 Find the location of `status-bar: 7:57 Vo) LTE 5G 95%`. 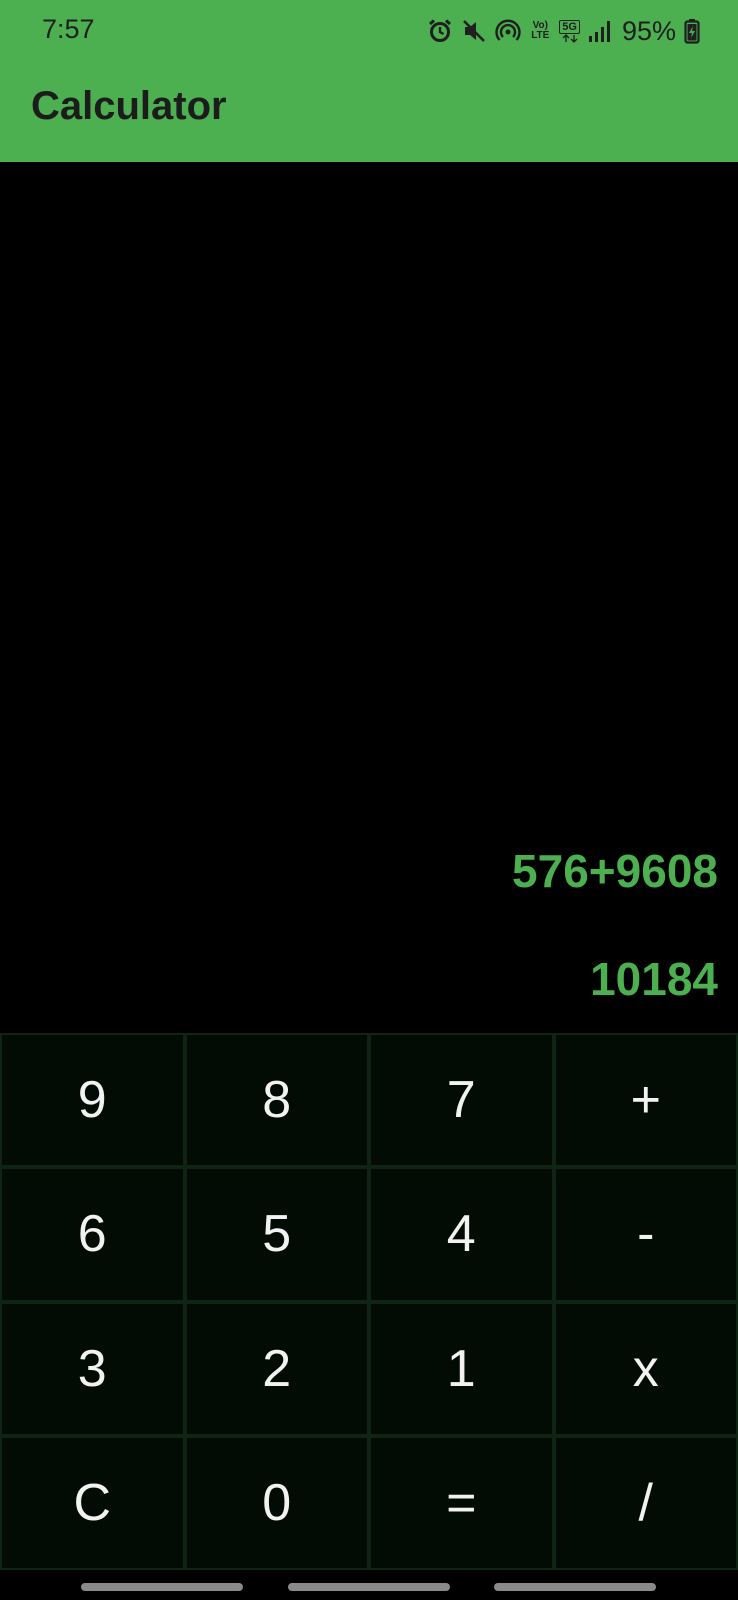

status-bar: 7:57 Vo) LTE 5G 95% is located at coordinates (369, 31).